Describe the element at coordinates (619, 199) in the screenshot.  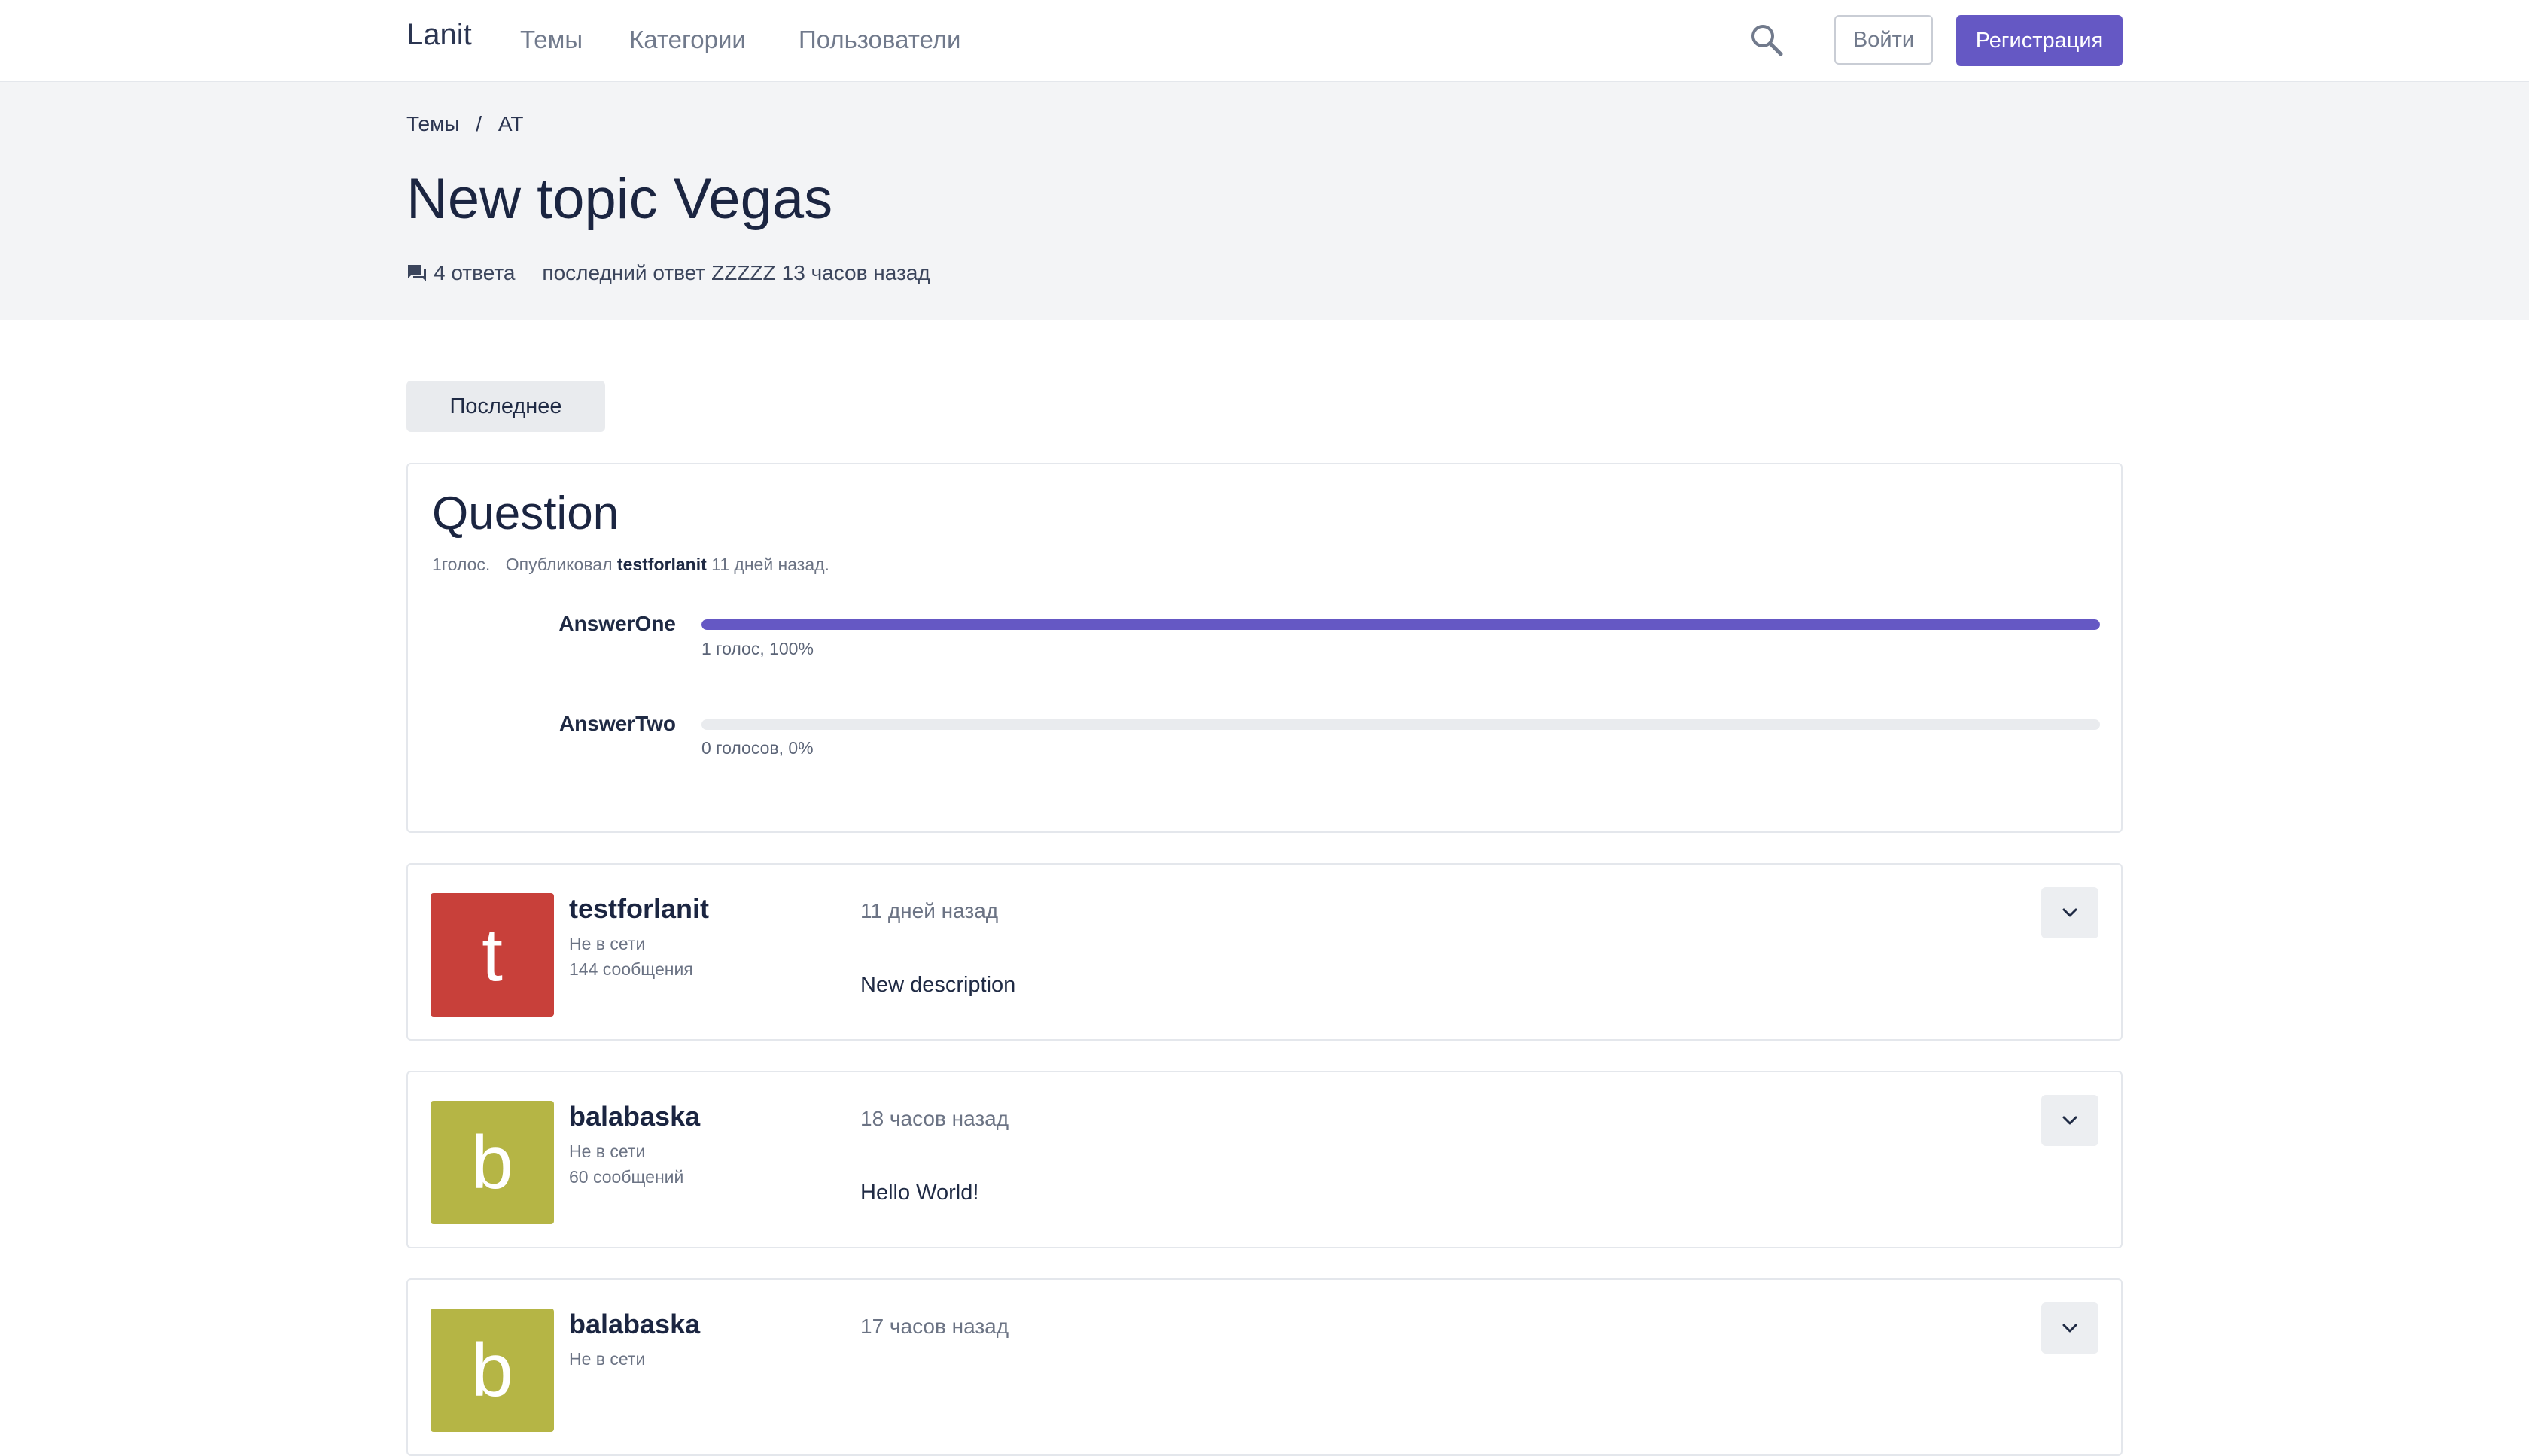
I see `page-title: New topic Vegas` at that location.